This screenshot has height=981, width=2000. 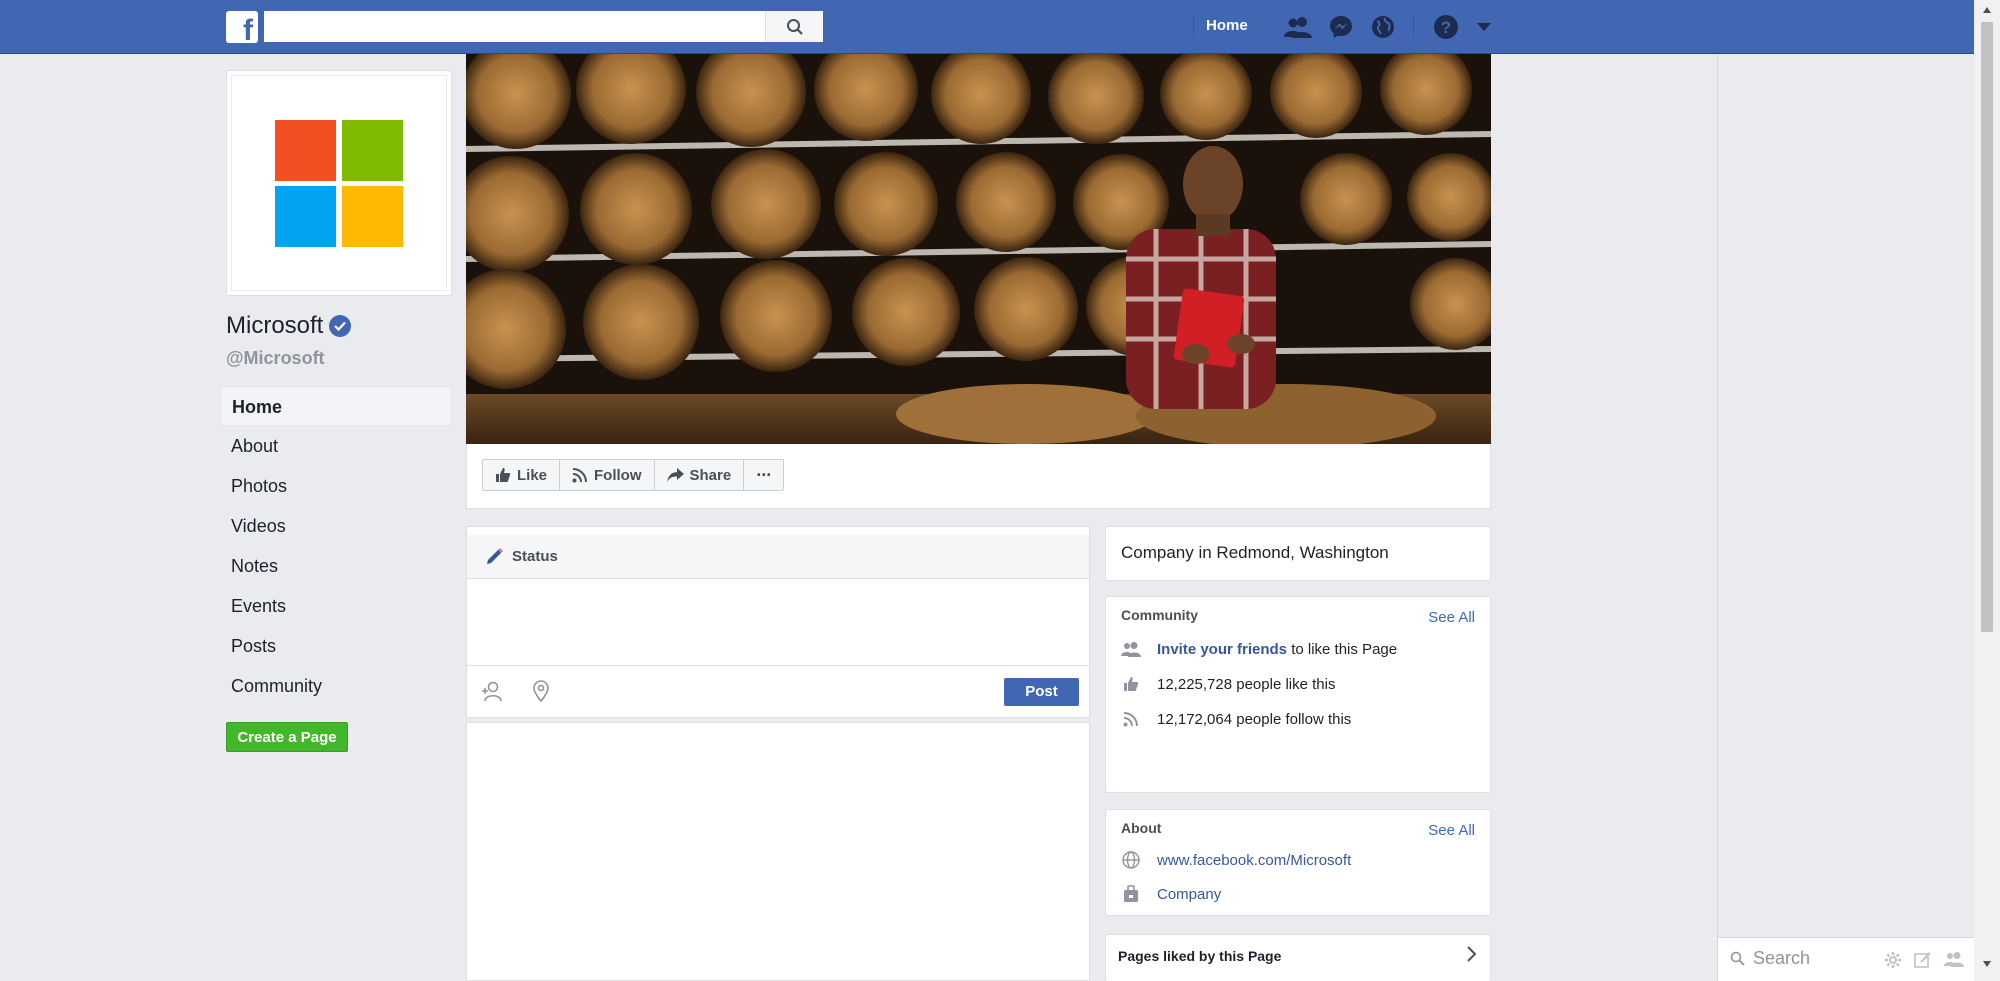 I want to click on more-options-button: ···, so click(x=763, y=475).